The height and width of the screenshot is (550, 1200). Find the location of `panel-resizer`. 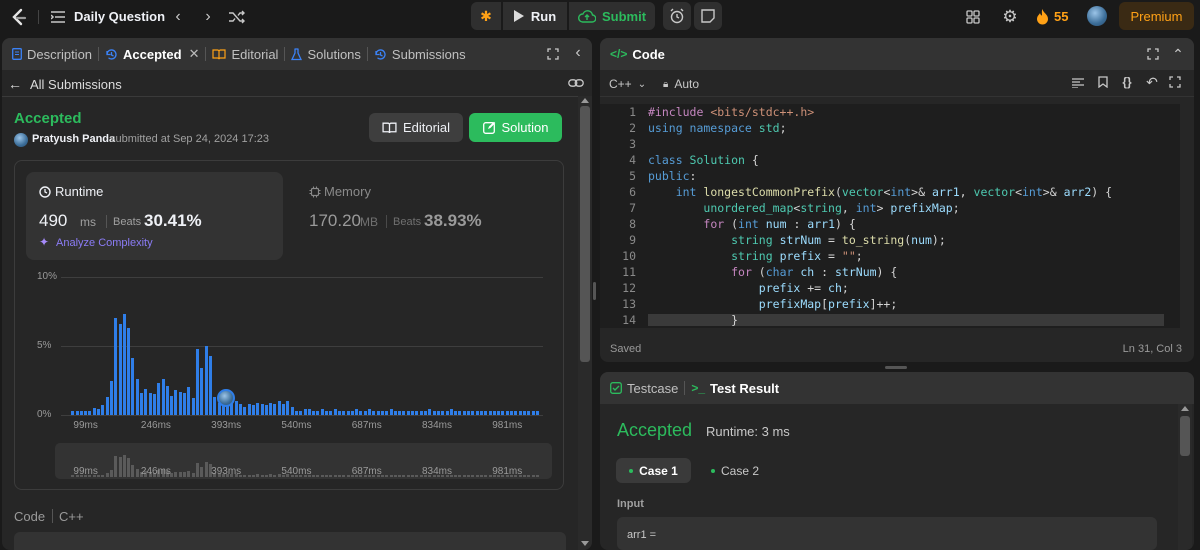

panel-resizer is located at coordinates (594, 291).